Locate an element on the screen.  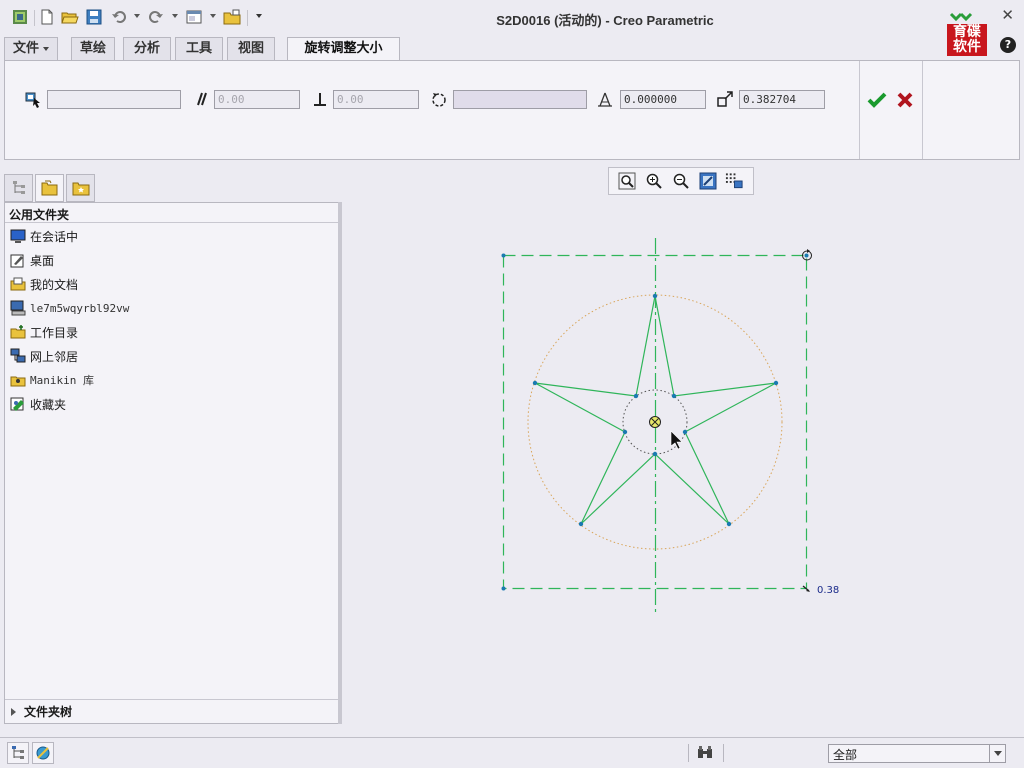
folder-browser-tab is located at coordinates (49, 188).